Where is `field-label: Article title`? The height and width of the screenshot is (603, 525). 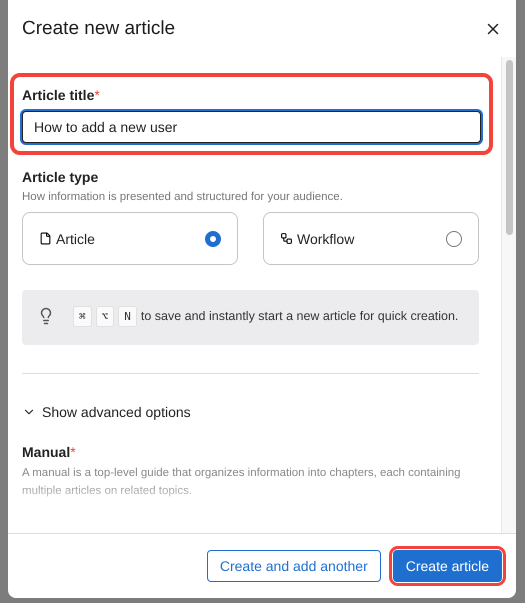
field-label: Article title is located at coordinates (58, 95).